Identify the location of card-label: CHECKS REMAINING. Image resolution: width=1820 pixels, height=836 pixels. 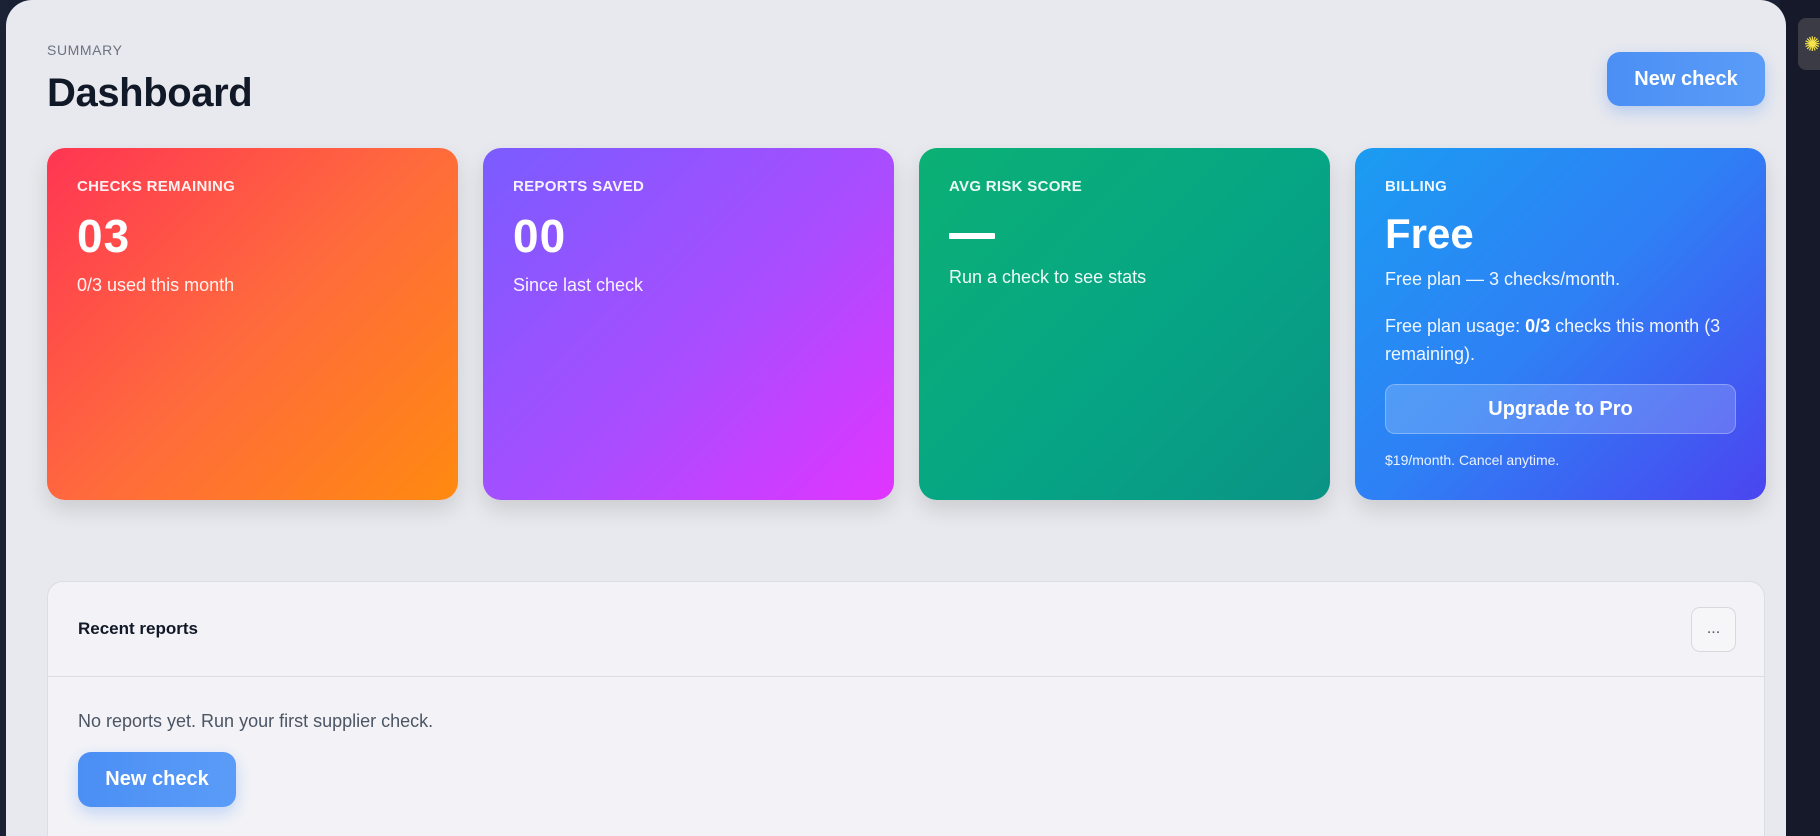
(156, 186).